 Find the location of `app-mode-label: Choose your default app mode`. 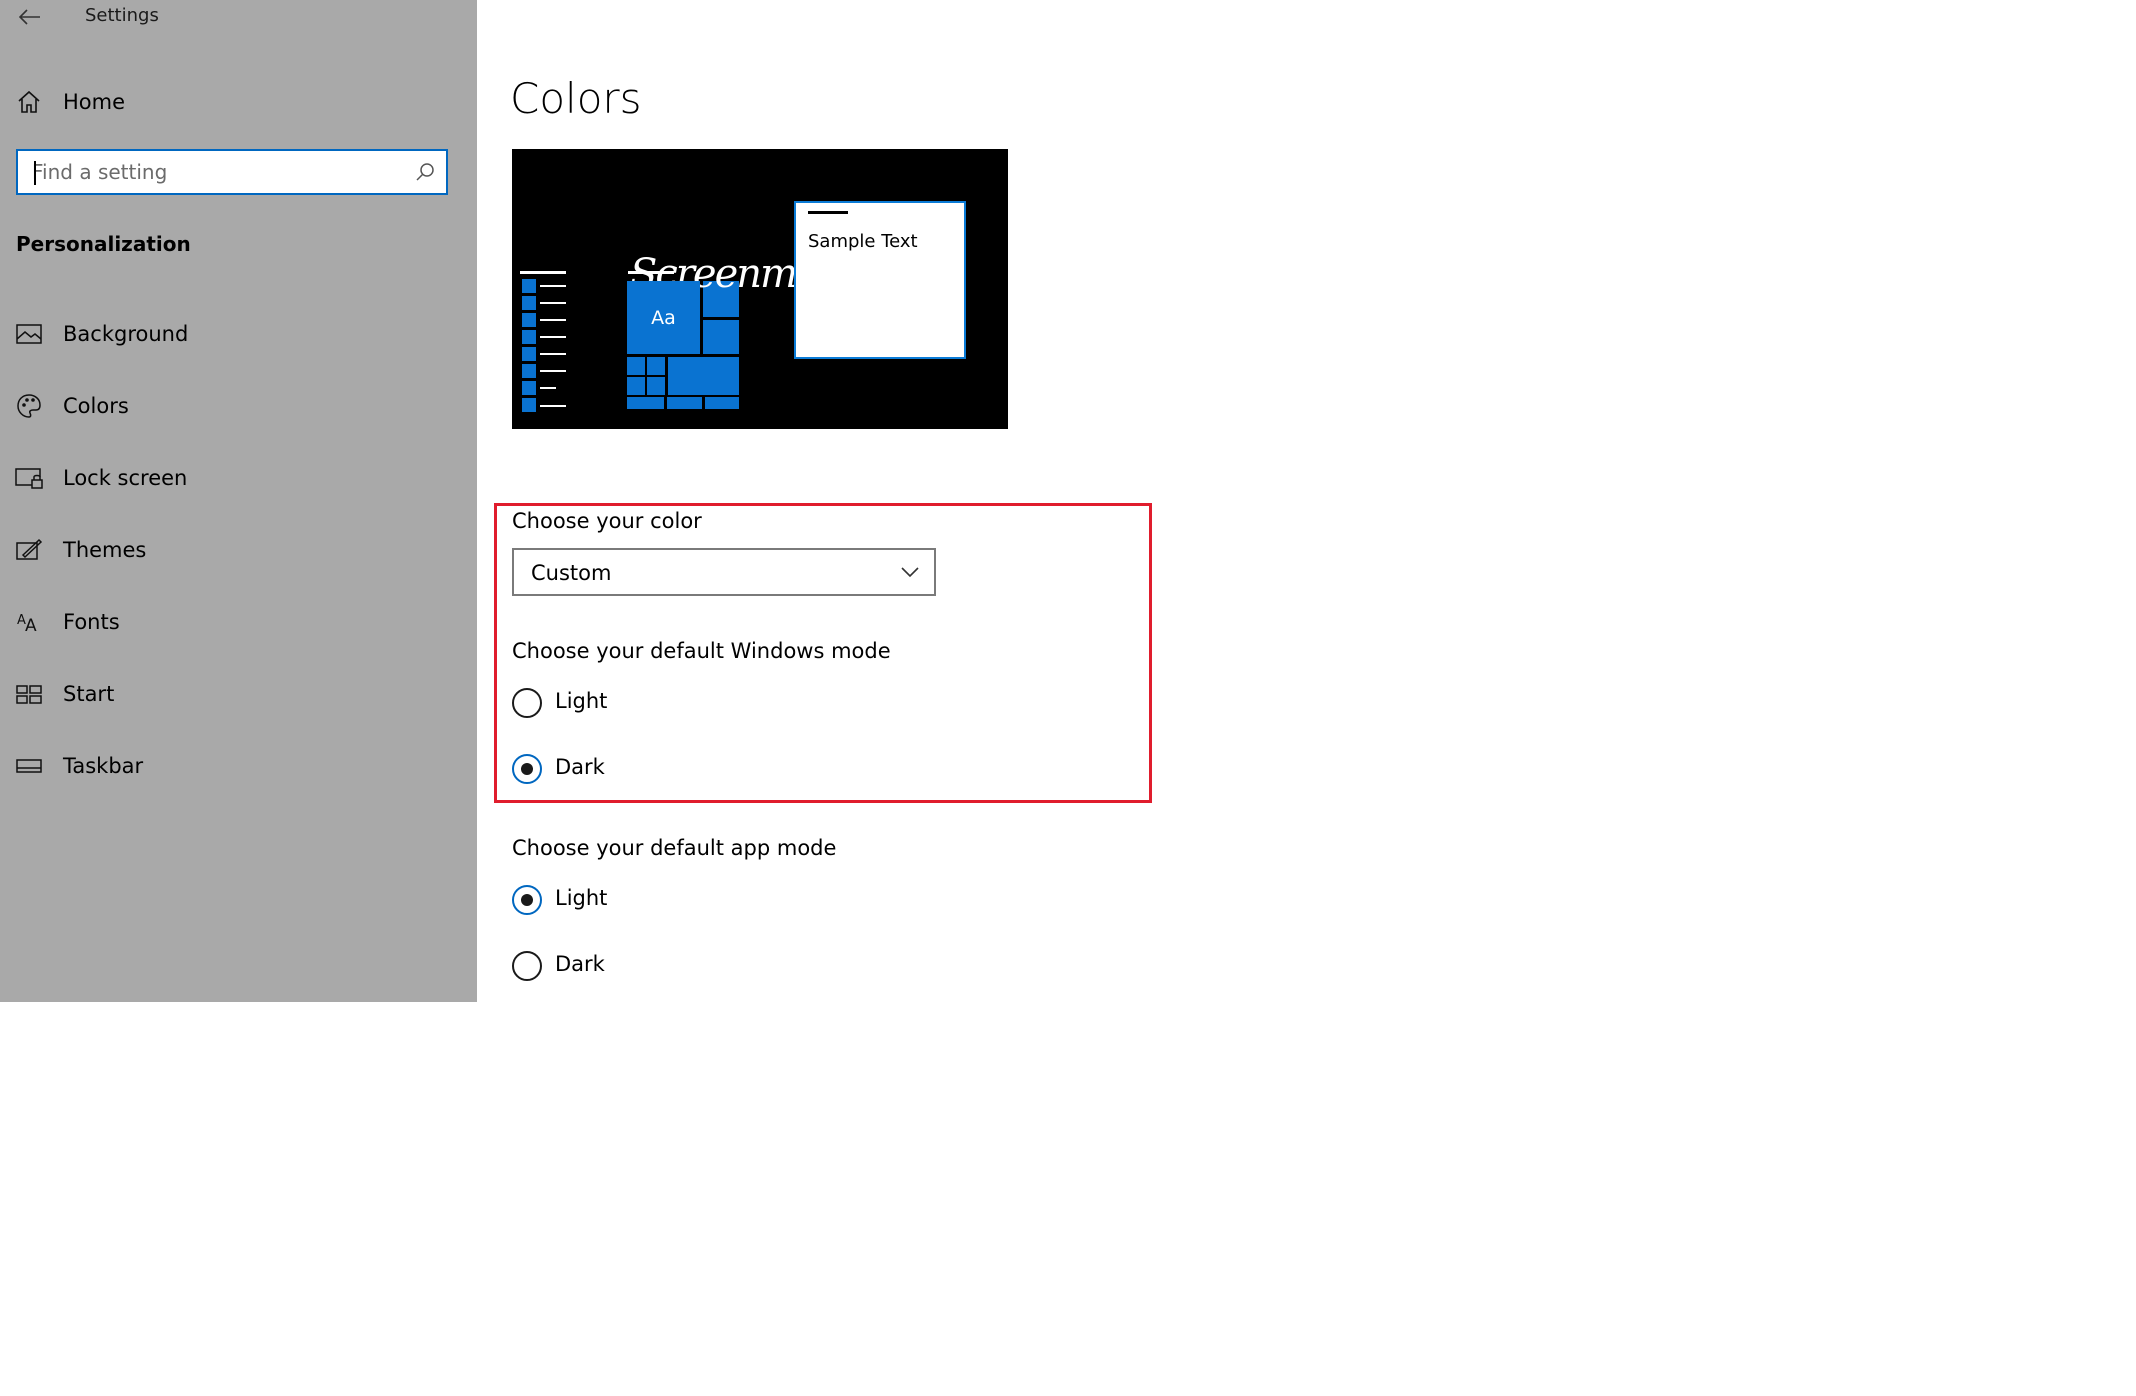

app-mode-label: Choose your default app mode is located at coordinates (674, 848).